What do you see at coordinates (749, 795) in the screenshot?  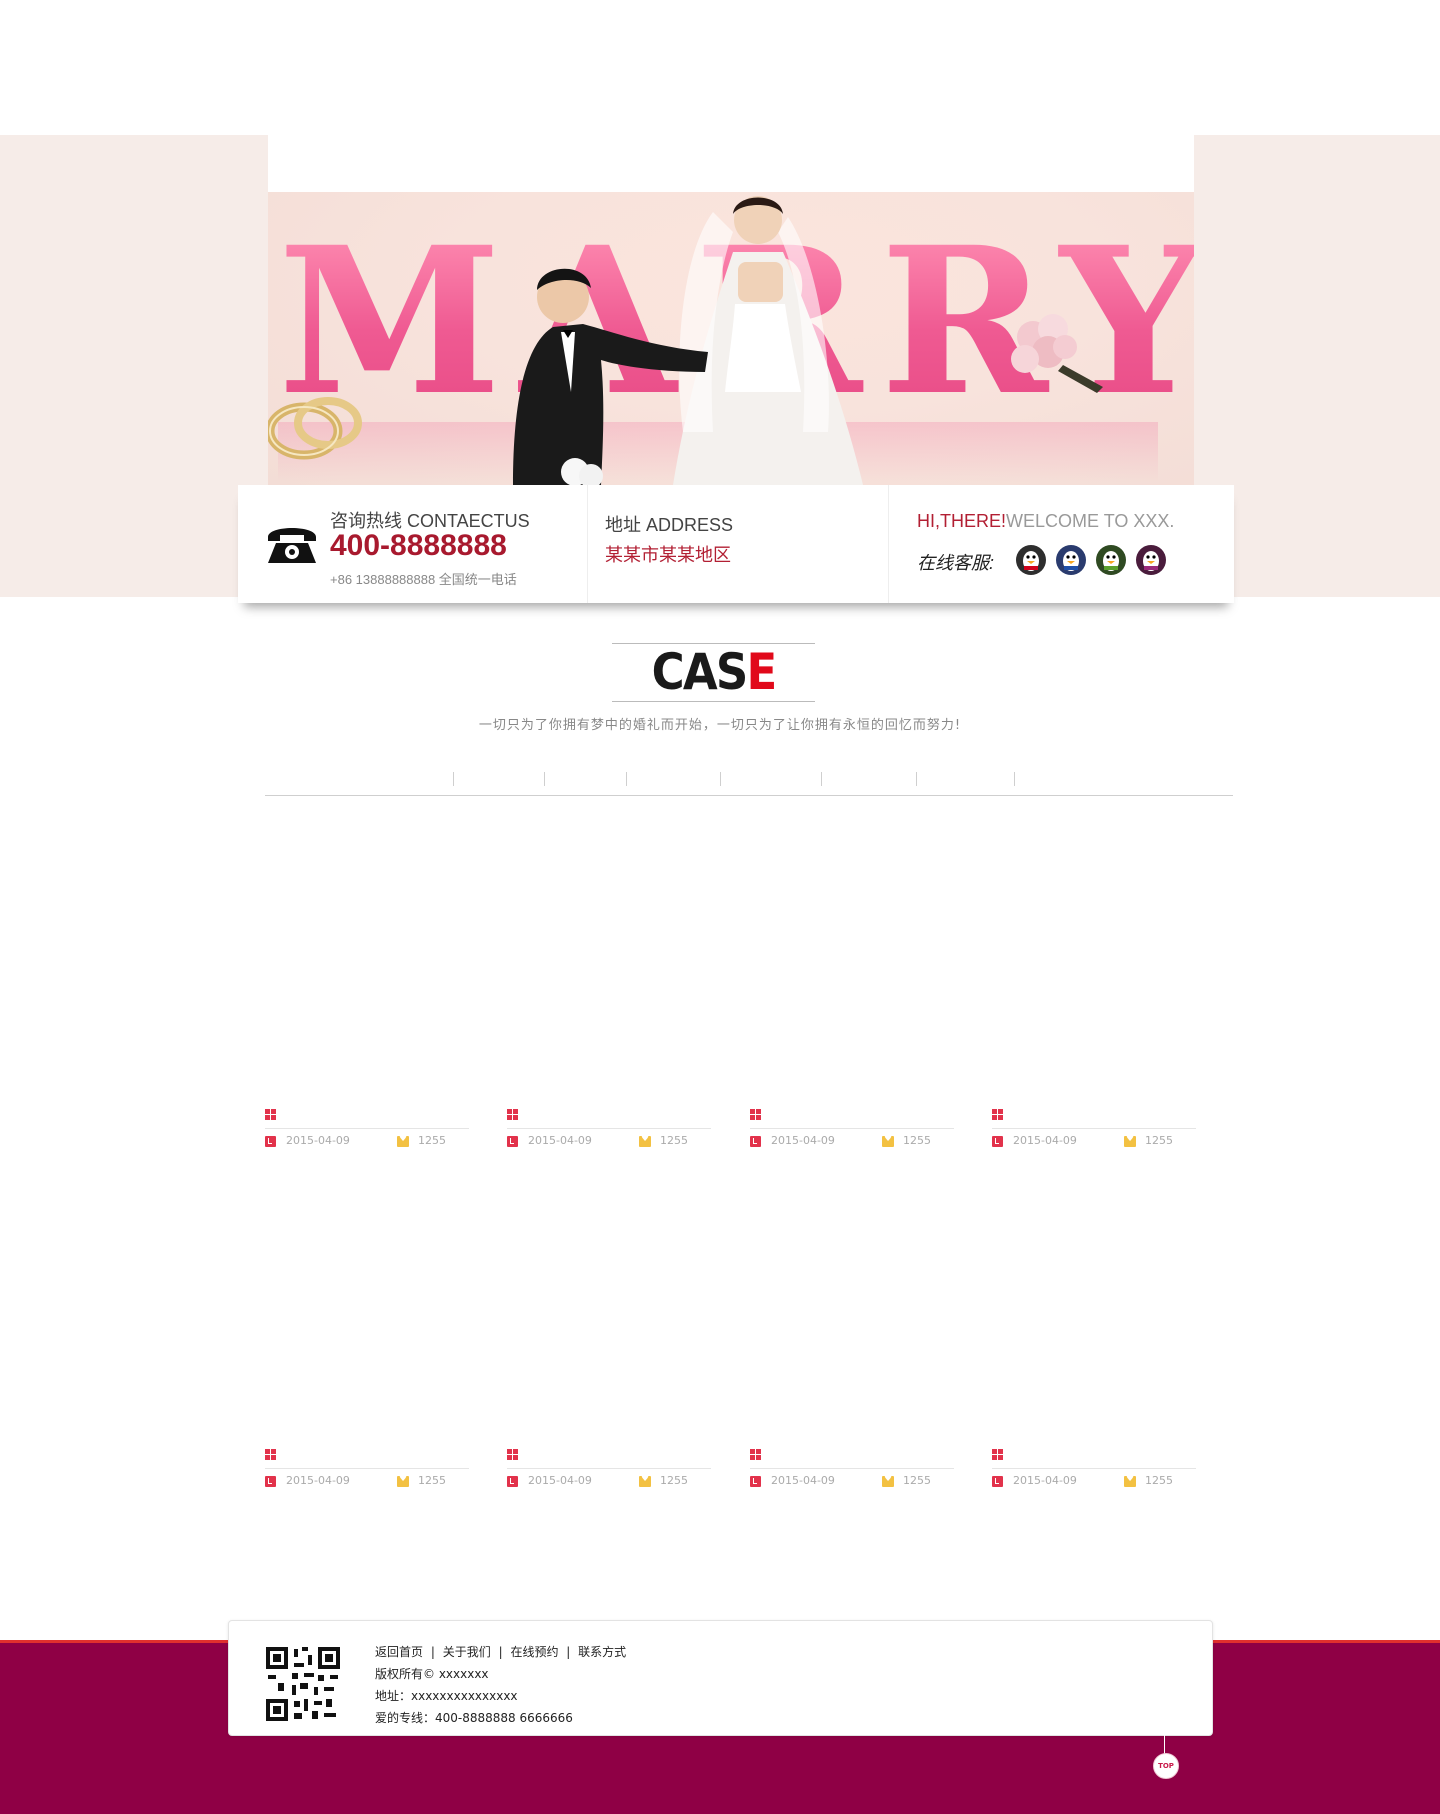 I see `tabs-underline` at bounding box center [749, 795].